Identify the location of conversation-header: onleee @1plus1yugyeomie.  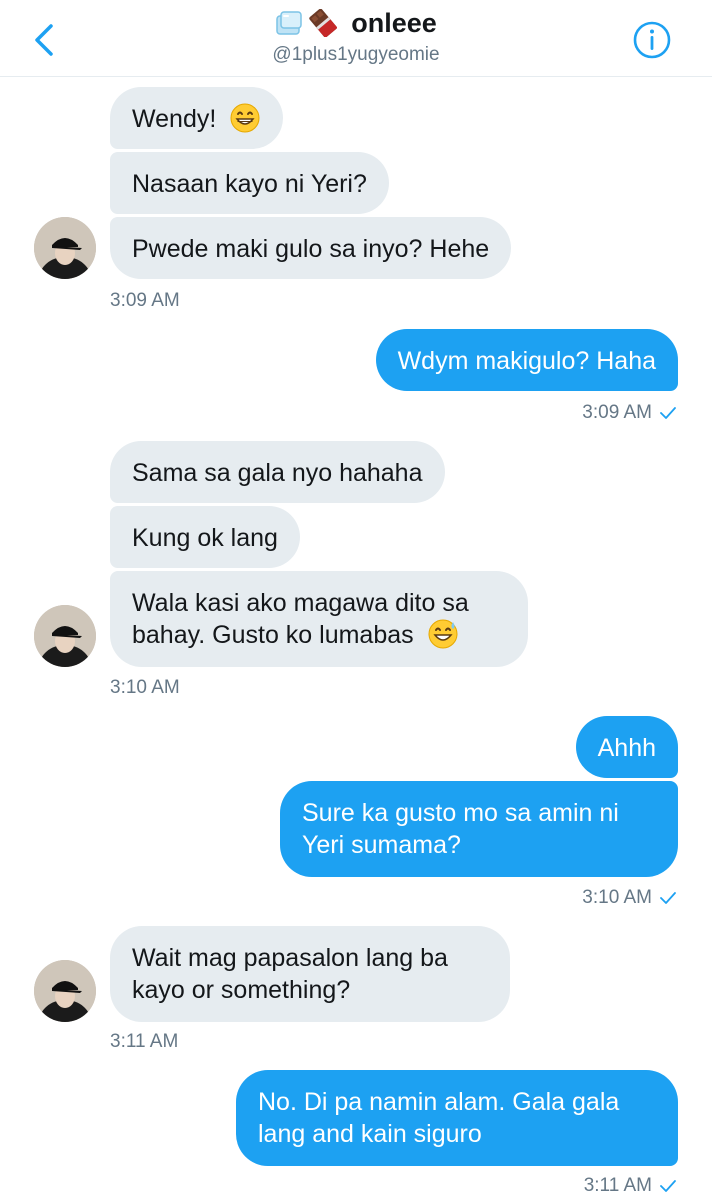
(356, 38).